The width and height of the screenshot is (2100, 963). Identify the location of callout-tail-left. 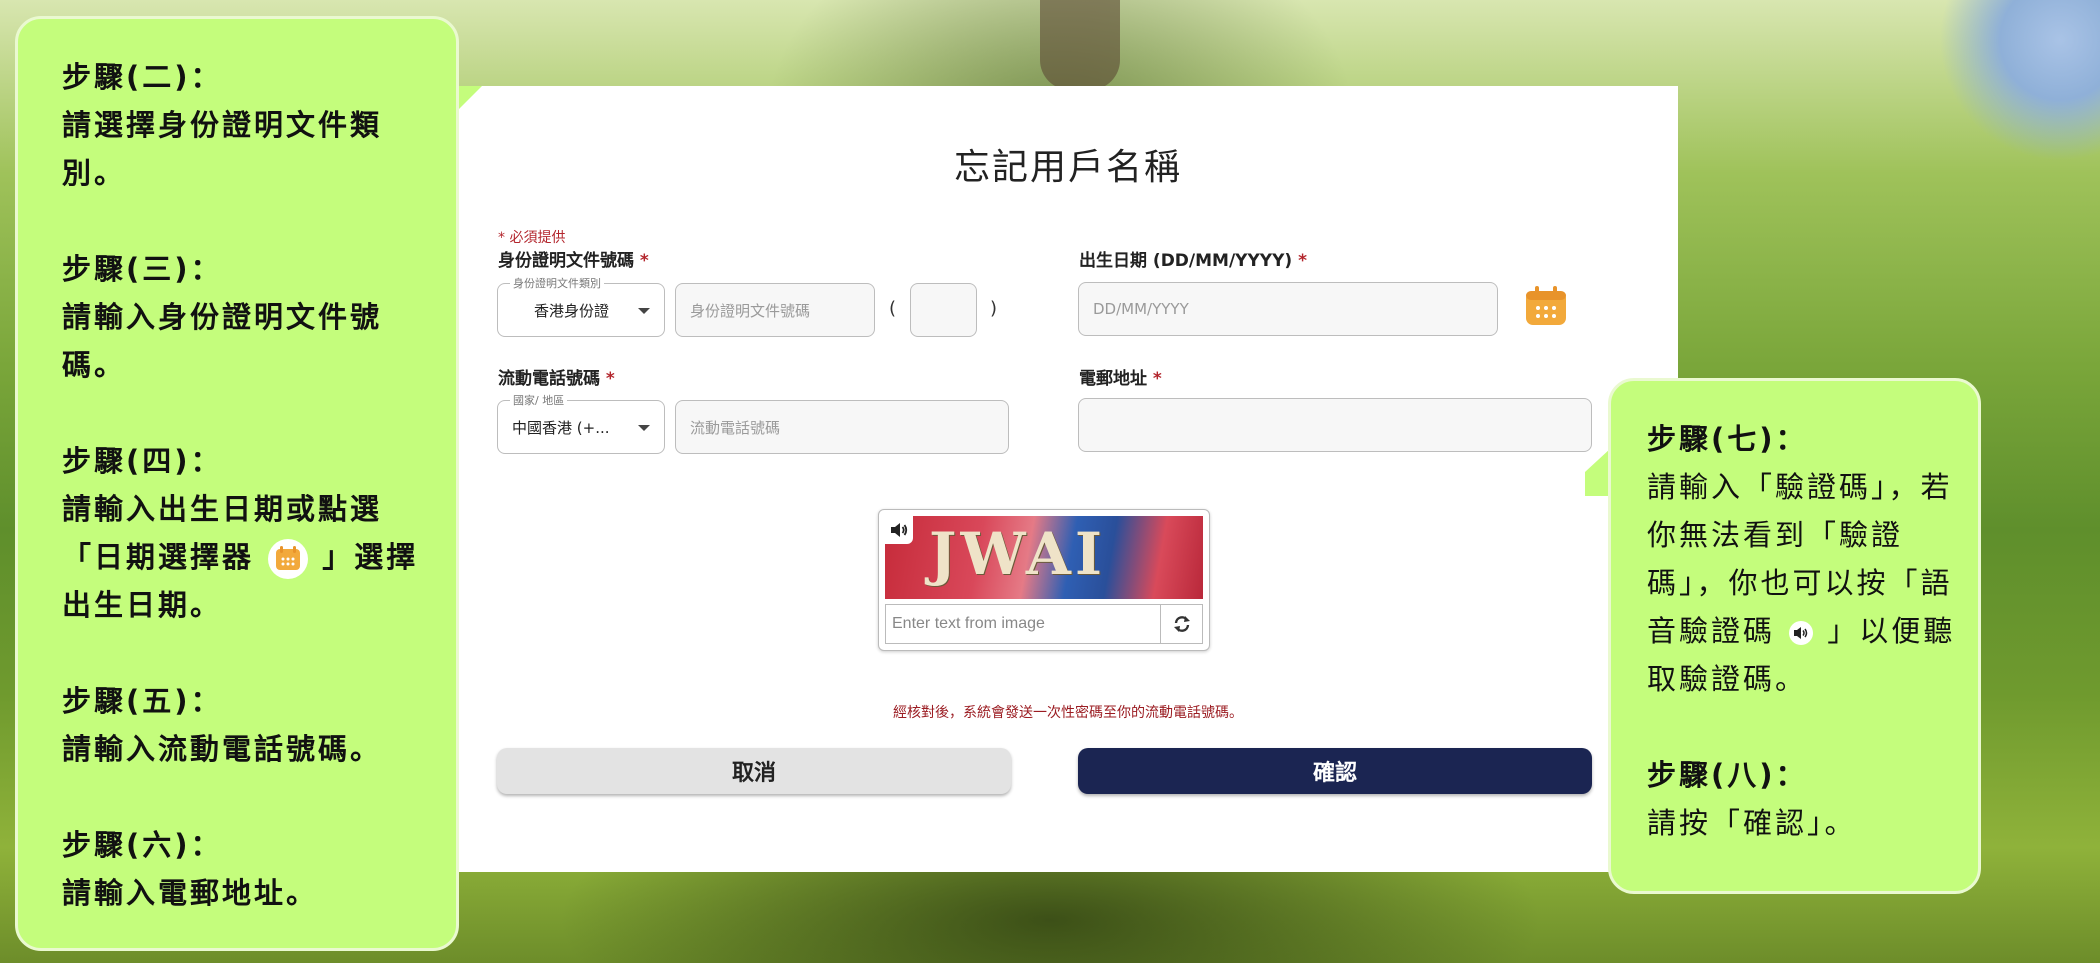
(469, 99).